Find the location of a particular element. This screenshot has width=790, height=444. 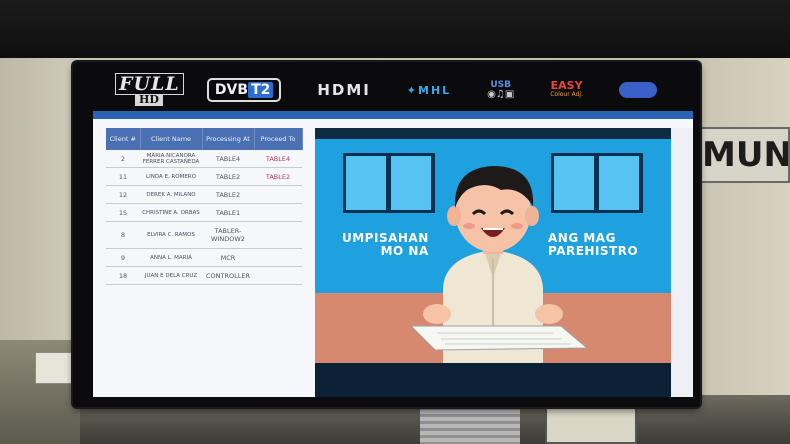

screen-header-bar is located at coordinates (393, 115).